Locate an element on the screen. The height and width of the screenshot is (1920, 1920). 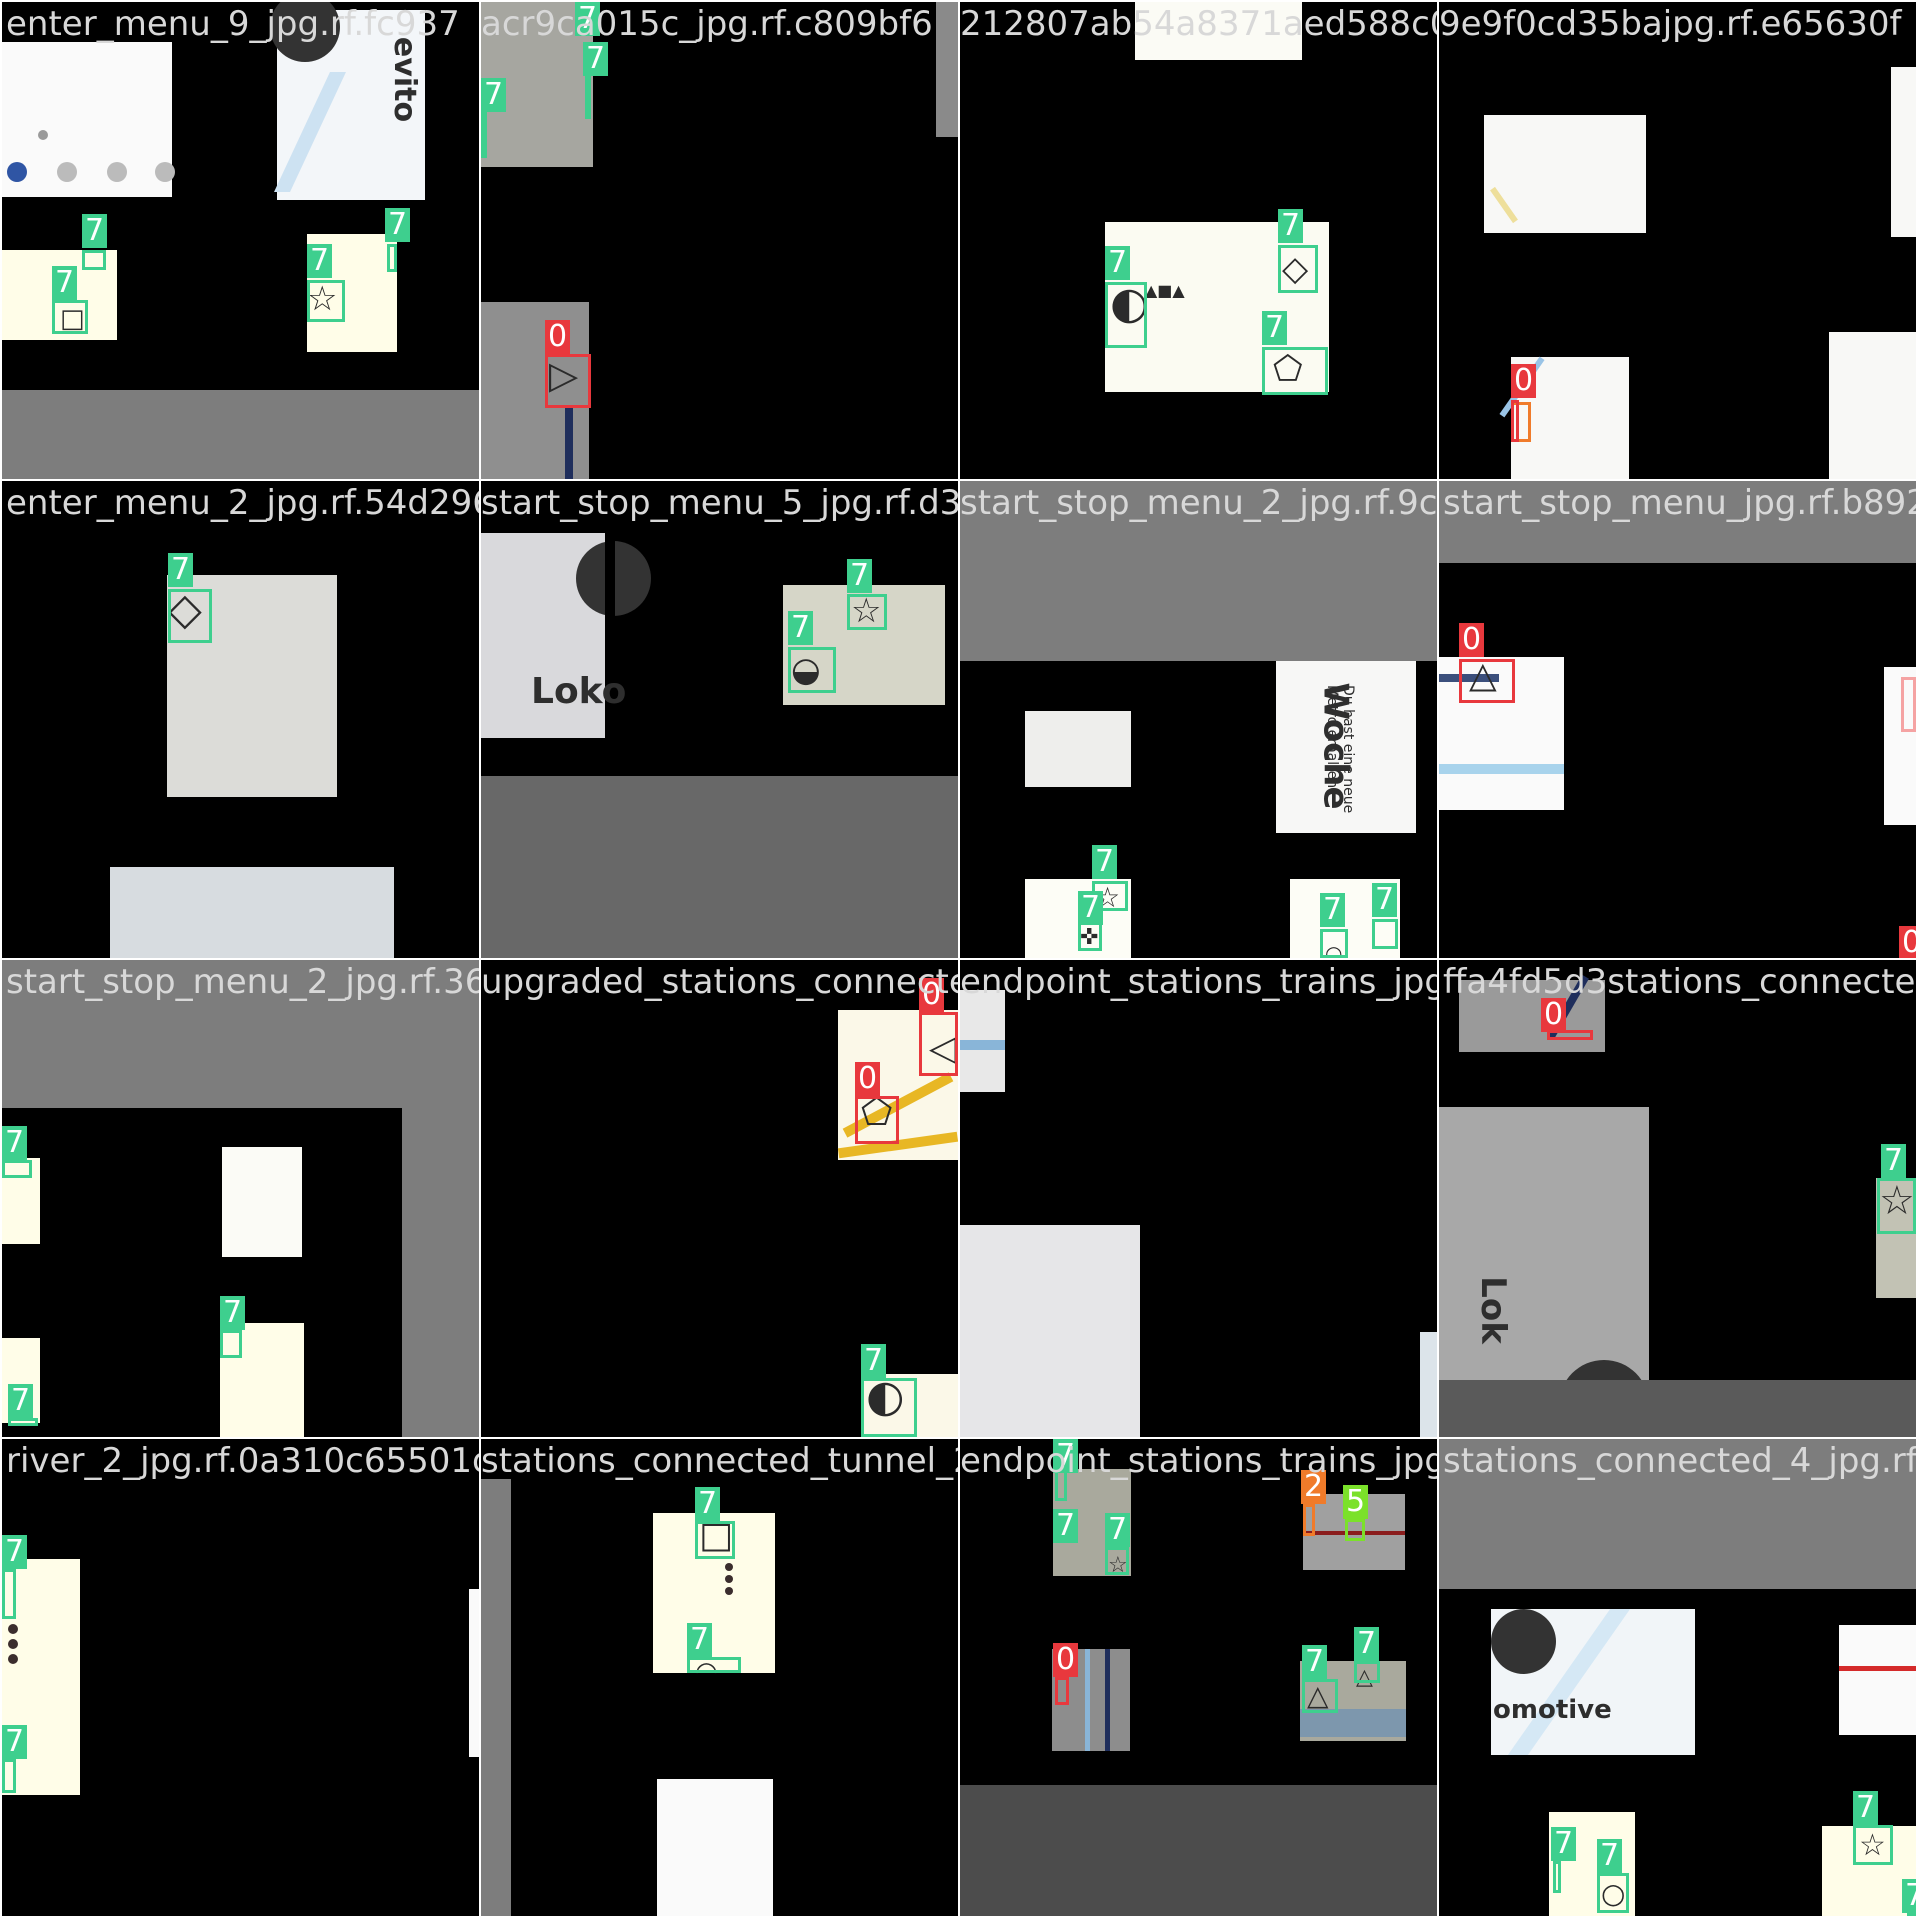
tile-title: start_stop_menu_5_jpg.rf.d35747244985ed6 is located at coordinates (719, 503).